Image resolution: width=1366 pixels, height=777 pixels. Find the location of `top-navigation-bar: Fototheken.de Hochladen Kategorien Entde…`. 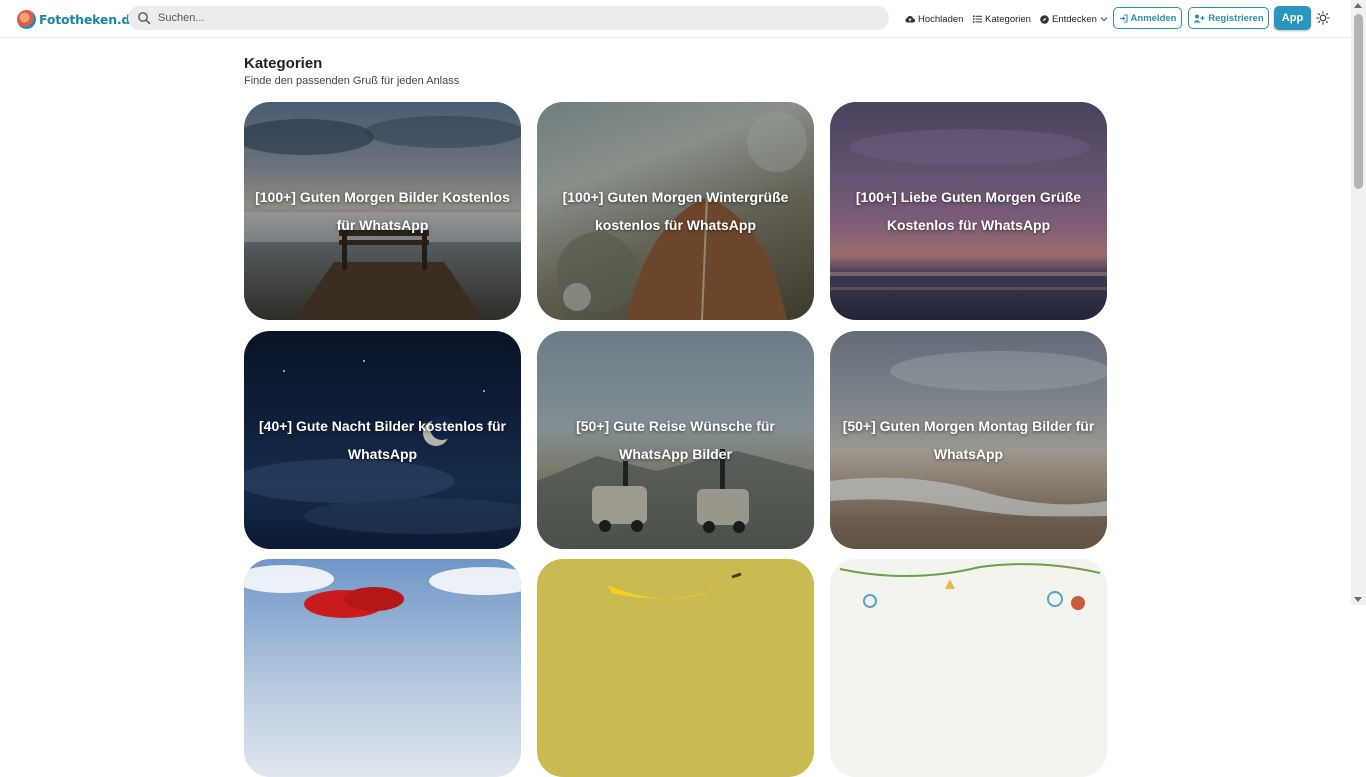

top-navigation-bar: Fototheken.de Hochladen Kategorien Entde… is located at coordinates (683, 19).